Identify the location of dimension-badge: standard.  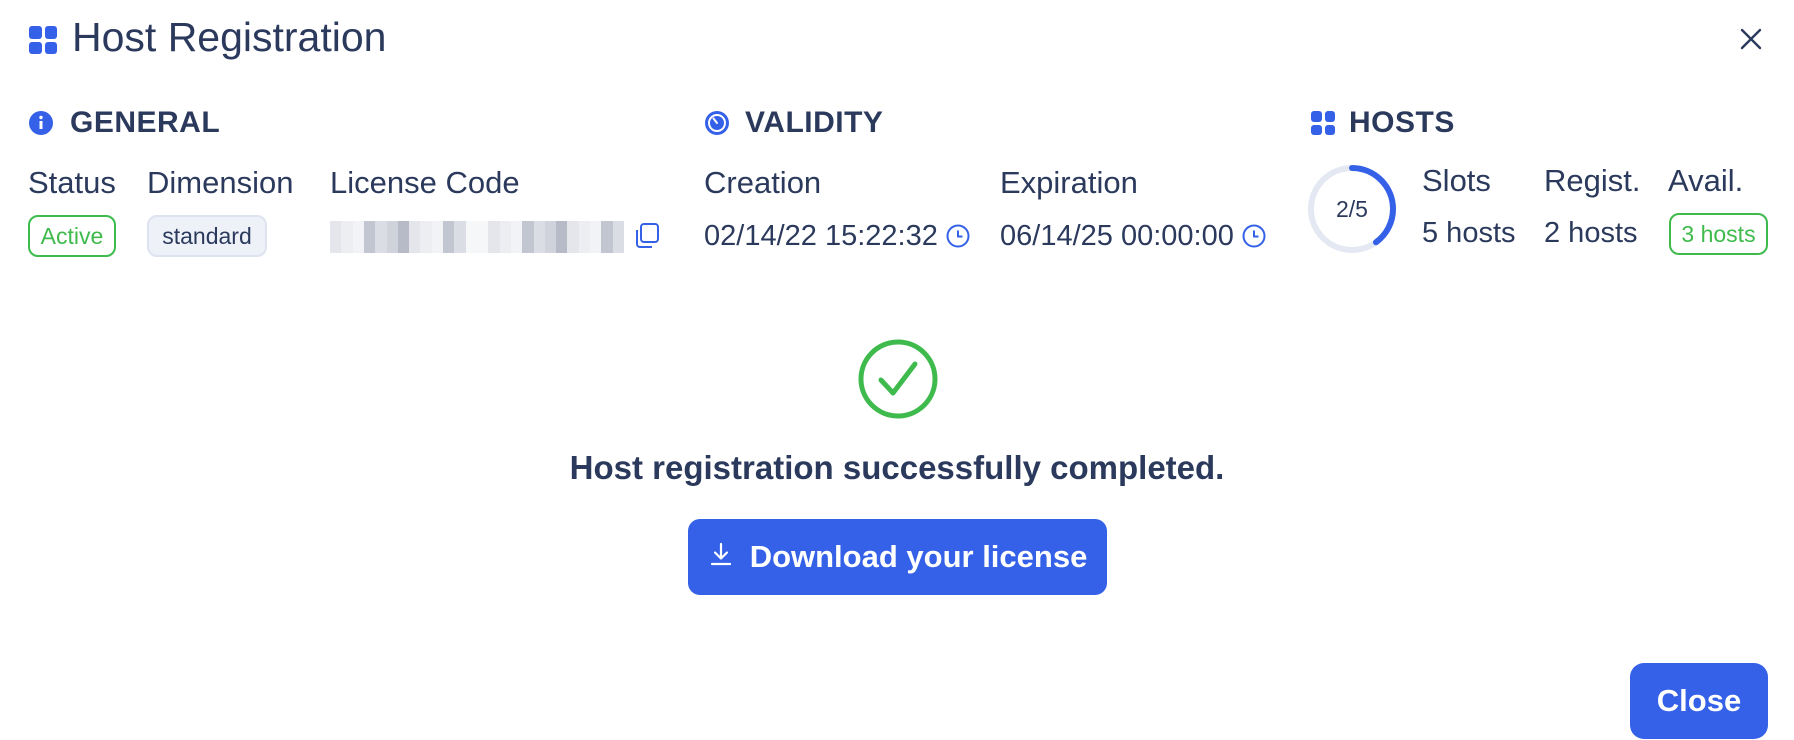
(207, 236).